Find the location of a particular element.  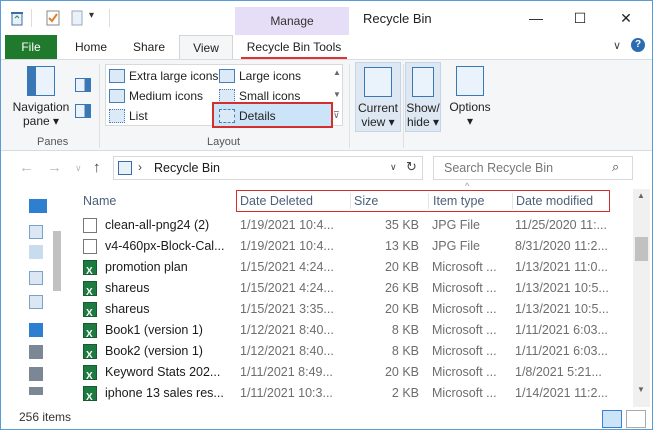

file-name: shareus is located at coordinates (127, 288).